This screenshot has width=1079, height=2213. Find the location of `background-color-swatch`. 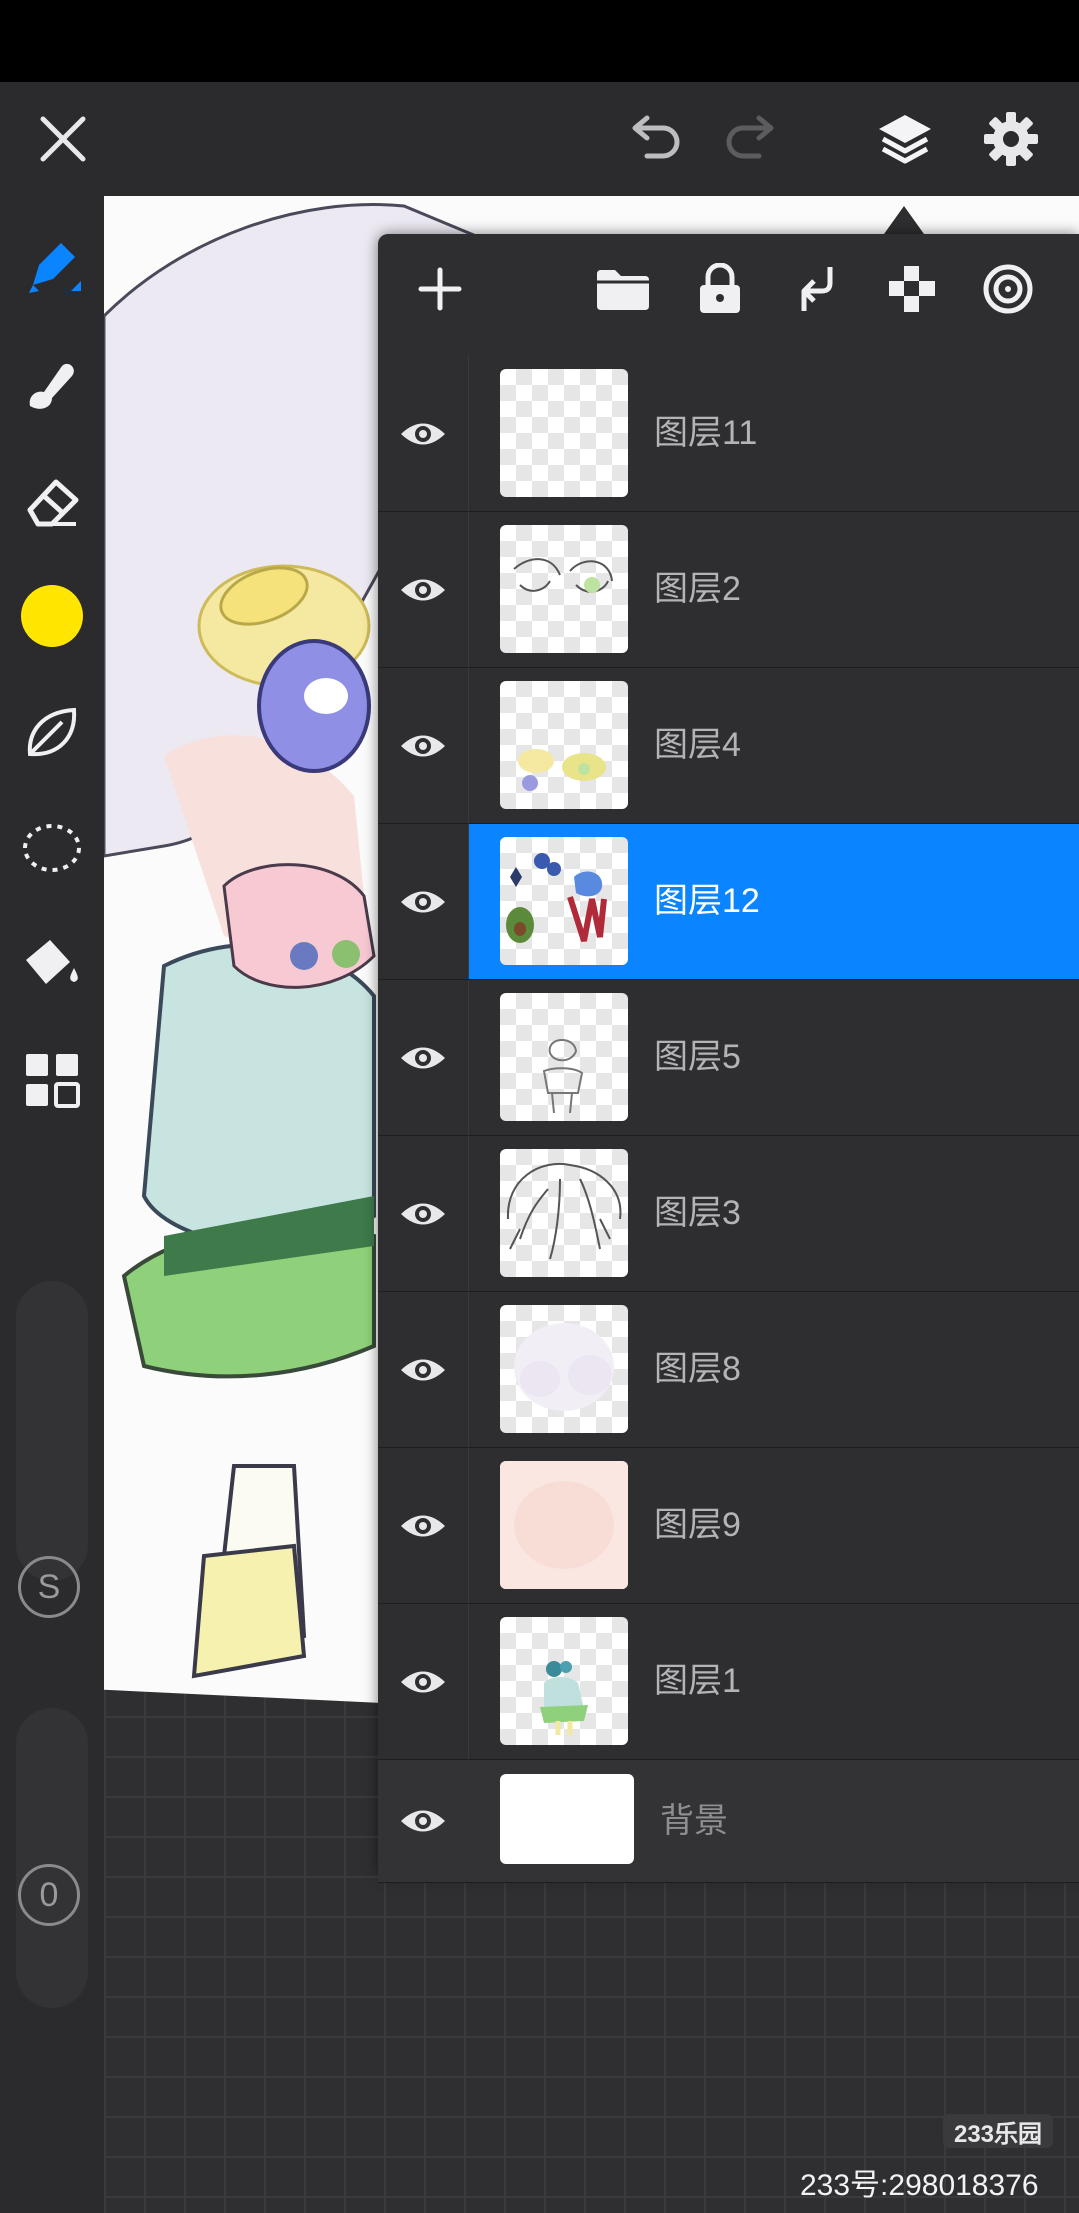

background-color-swatch is located at coordinates (567, 1819).